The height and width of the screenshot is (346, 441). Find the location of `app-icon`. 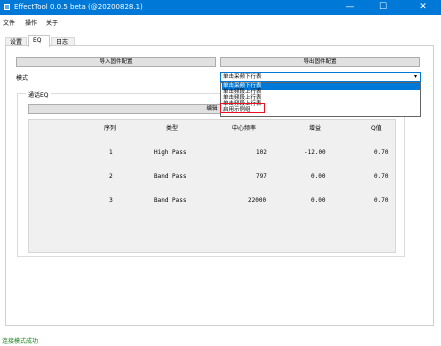

app-icon is located at coordinates (7, 7).